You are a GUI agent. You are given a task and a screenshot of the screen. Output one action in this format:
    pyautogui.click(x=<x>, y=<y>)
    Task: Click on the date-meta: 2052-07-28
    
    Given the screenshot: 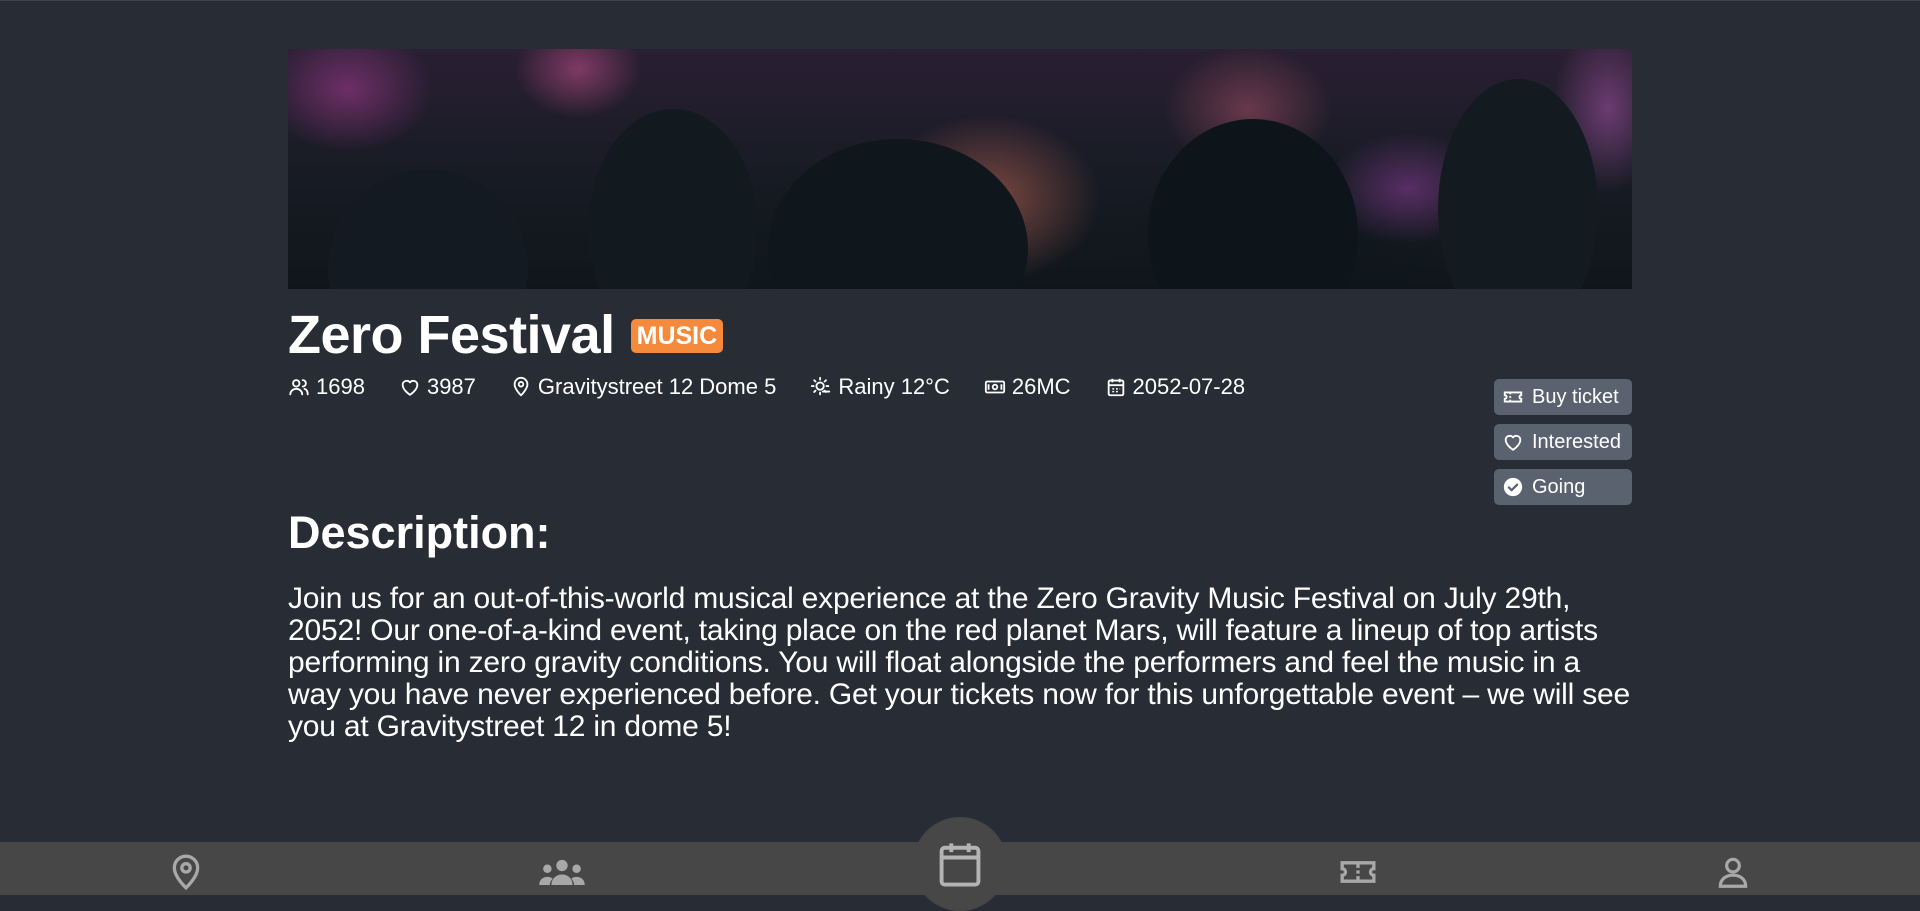 What is the action you would take?
    pyautogui.click(x=1175, y=387)
    